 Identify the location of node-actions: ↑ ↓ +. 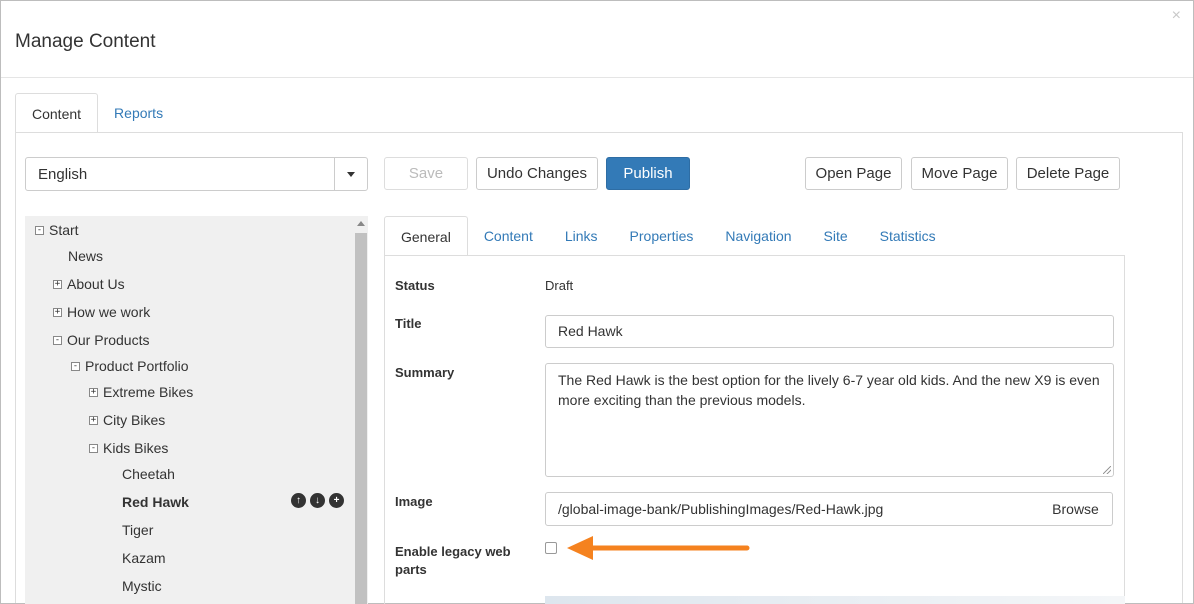
(317, 500).